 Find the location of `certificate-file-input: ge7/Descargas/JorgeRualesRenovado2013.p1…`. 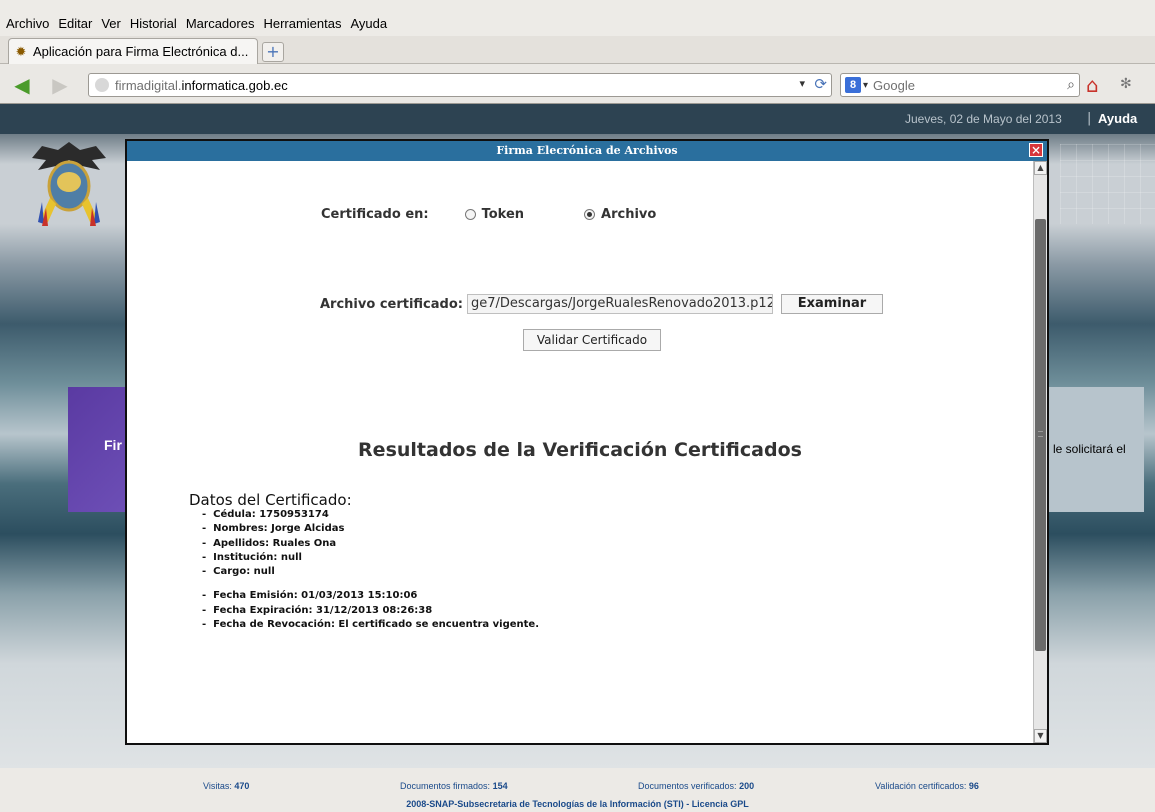

certificate-file-input: ge7/Descargas/JorgeRualesRenovado2013.p1… is located at coordinates (619, 304).